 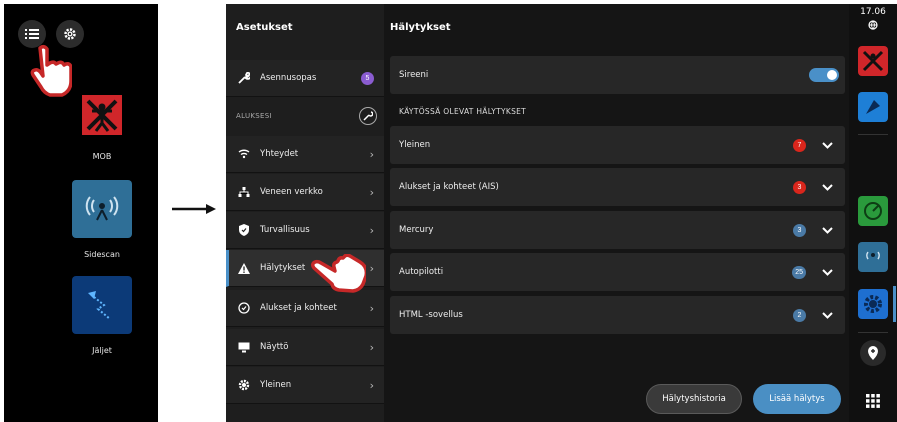 What do you see at coordinates (617, 272) in the screenshot?
I see `alarm-row-autopilot: Autopilotti 25` at bounding box center [617, 272].